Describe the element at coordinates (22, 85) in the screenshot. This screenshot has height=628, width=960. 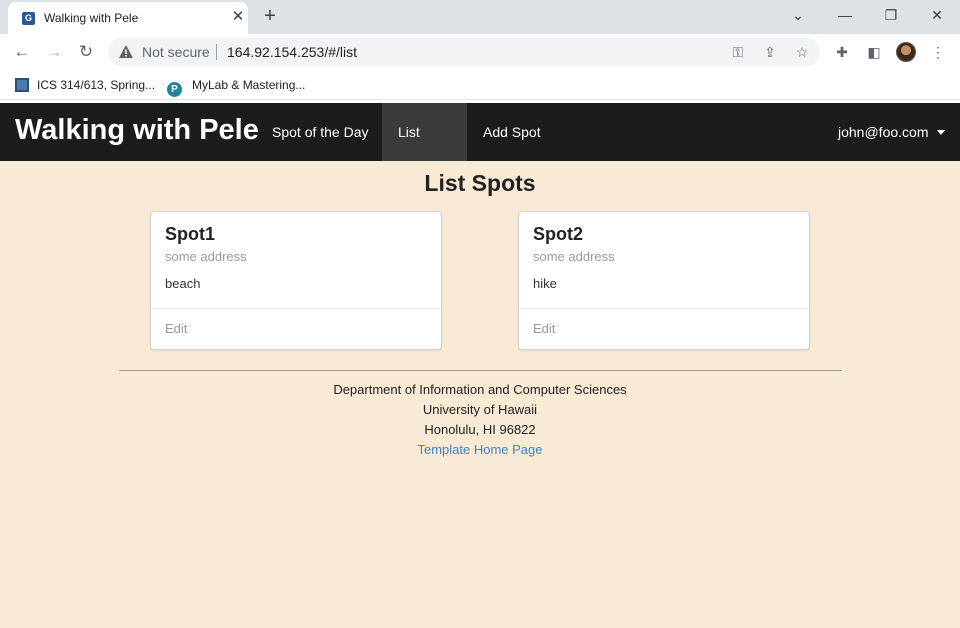
I see `bookmark-page-icon` at that location.